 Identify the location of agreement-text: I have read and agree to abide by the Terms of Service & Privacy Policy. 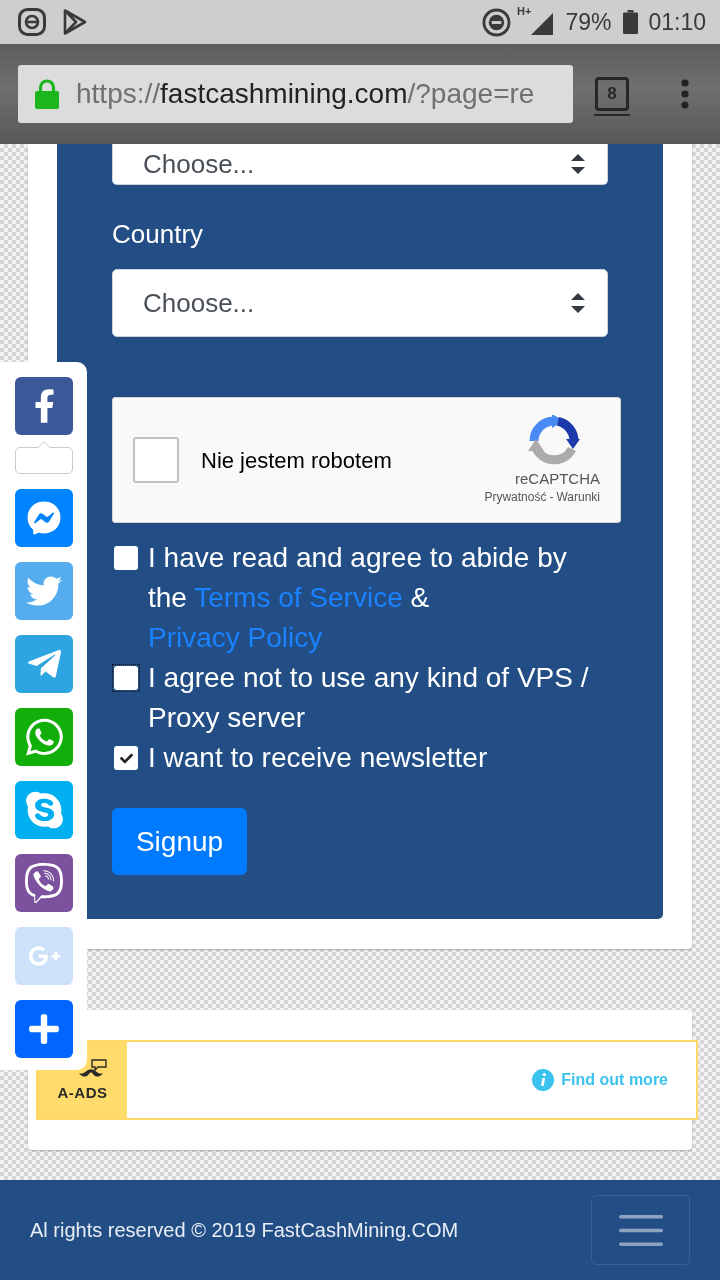
(358, 598).